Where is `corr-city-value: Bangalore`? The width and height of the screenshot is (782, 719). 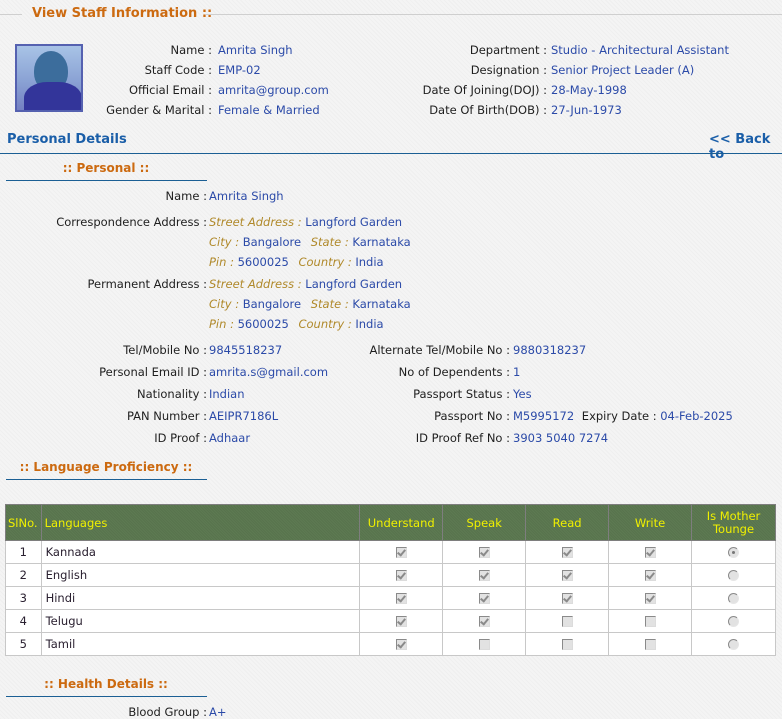
corr-city-value: Bangalore is located at coordinates (272, 242).